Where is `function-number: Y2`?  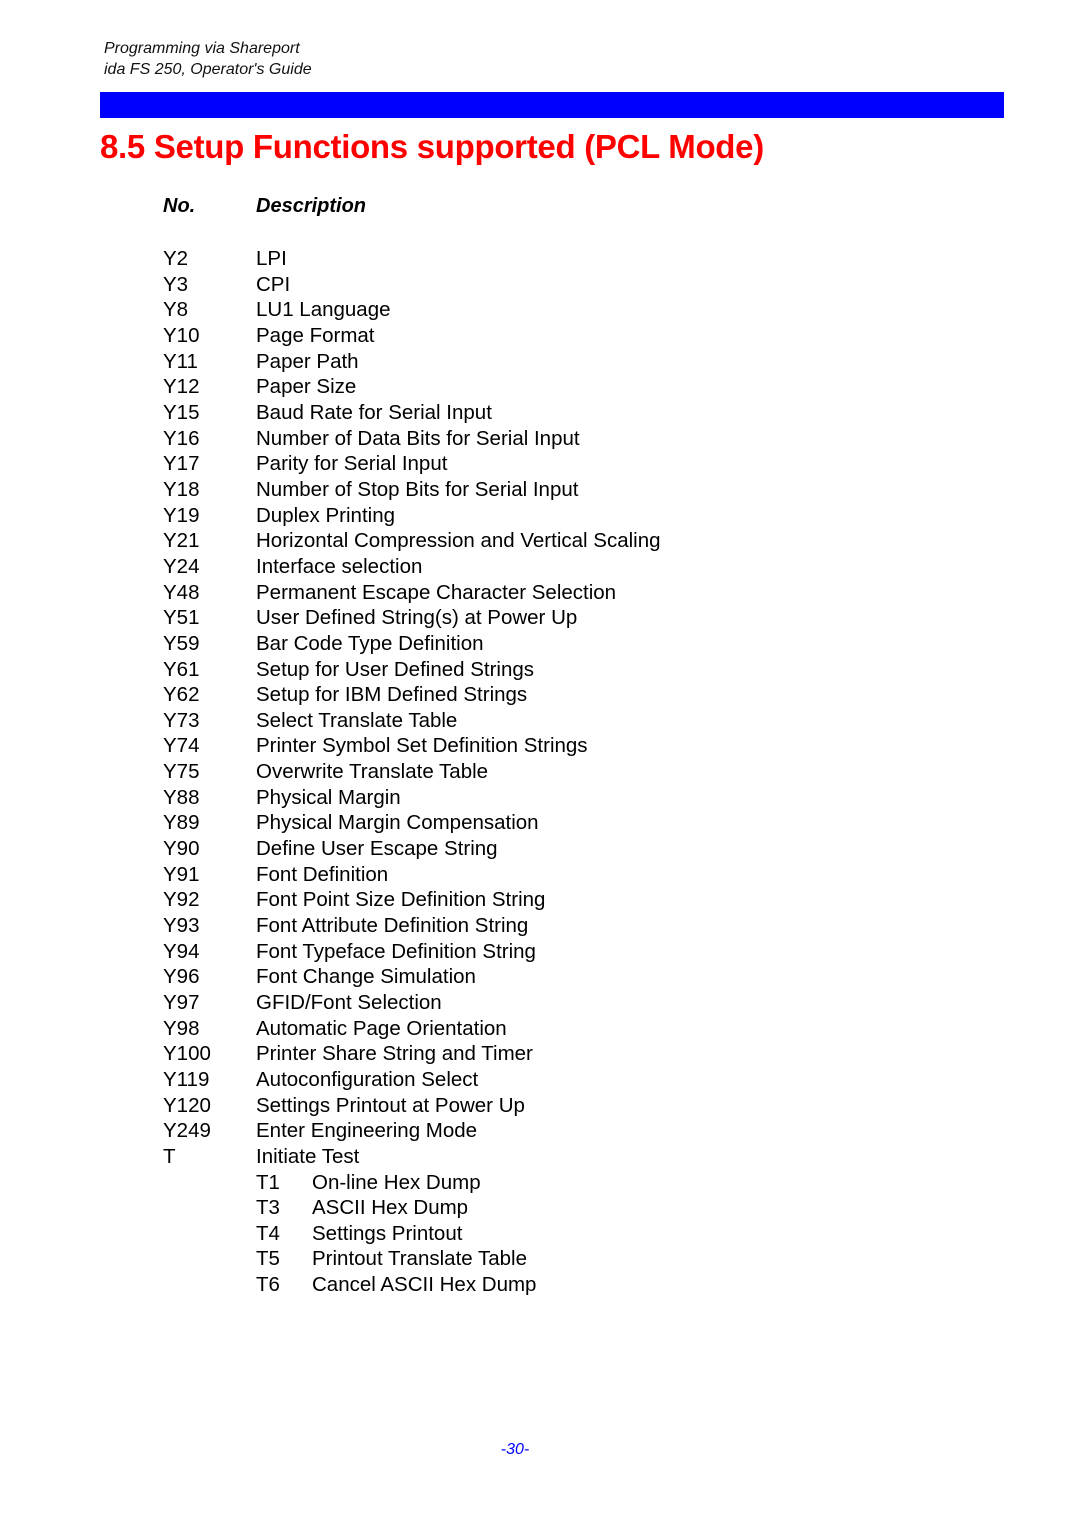 function-number: Y2 is located at coordinates (176, 258).